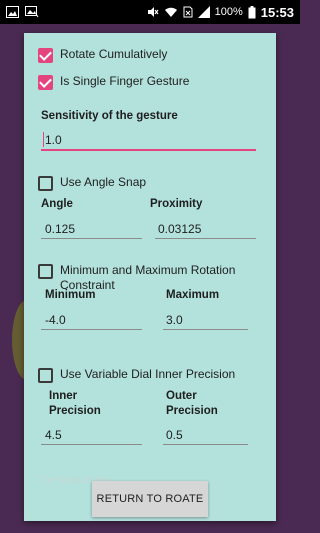  What do you see at coordinates (125, 81) in the screenshot?
I see `single-finger-label: Is Single Finger Gesture` at bounding box center [125, 81].